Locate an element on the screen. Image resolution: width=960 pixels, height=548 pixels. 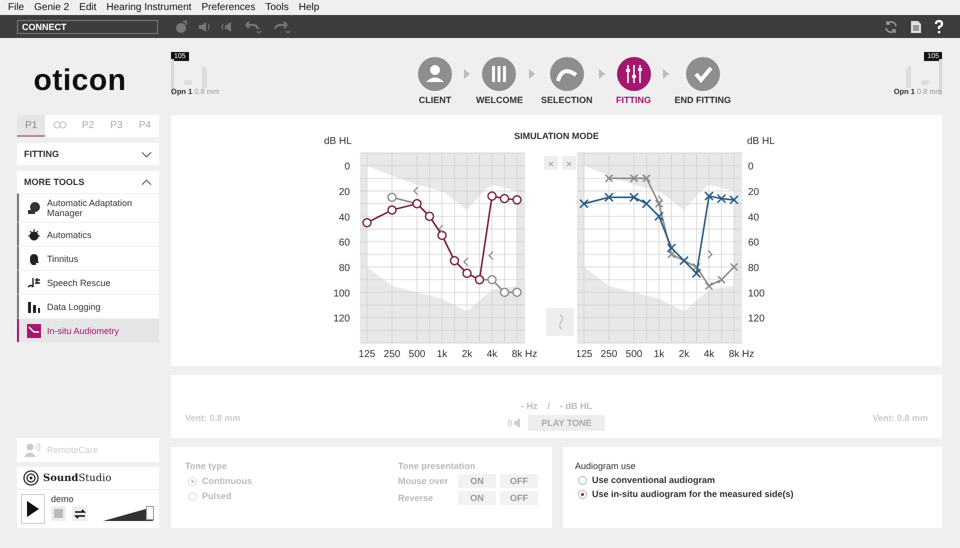
section-title: Audiogram use is located at coordinates (606, 466).